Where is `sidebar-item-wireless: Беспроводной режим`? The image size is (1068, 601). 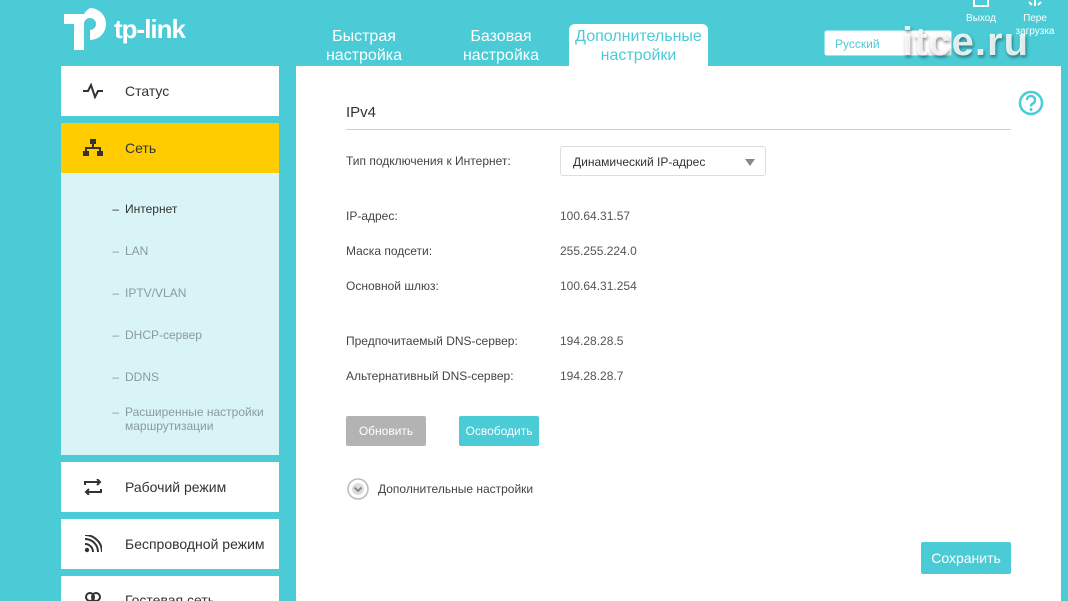 sidebar-item-wireless: Беспроводной режим is located at coordinates (170, 544).